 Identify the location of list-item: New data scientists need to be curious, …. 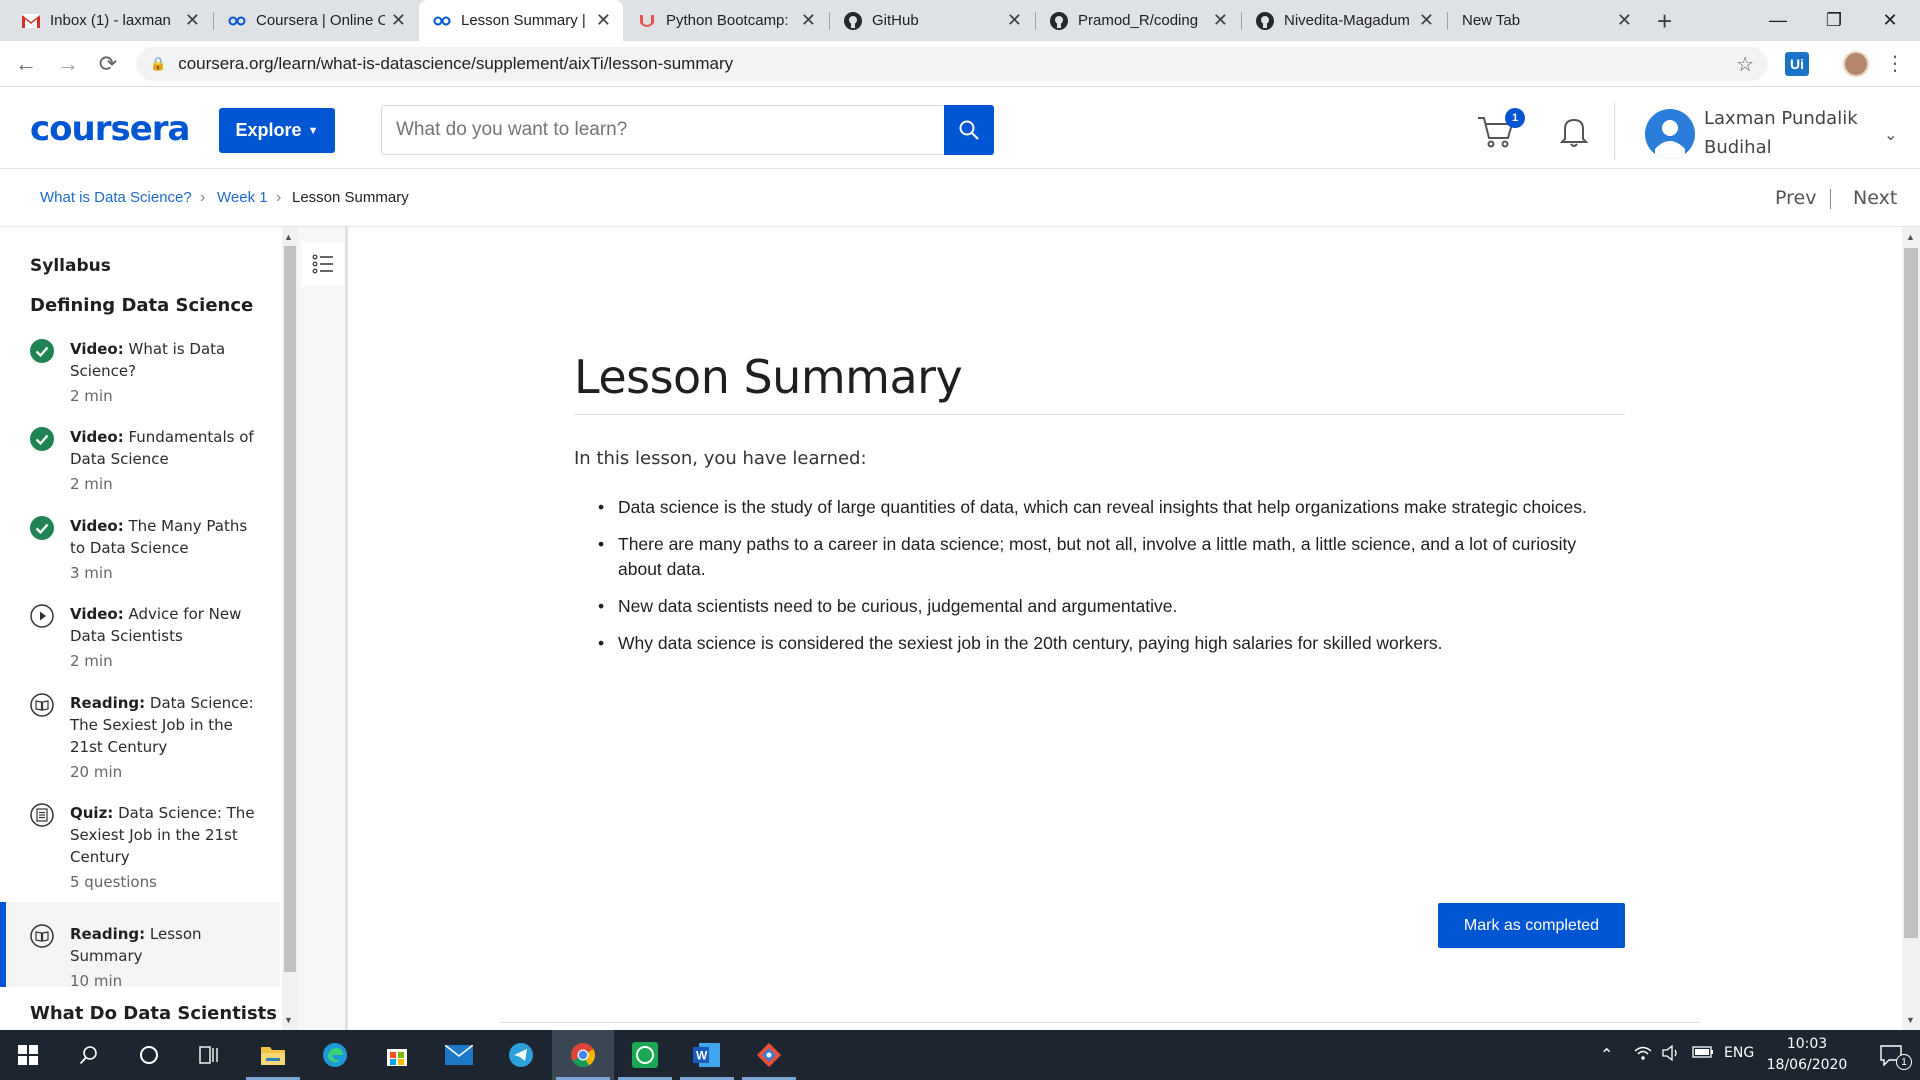
(1108, 606).